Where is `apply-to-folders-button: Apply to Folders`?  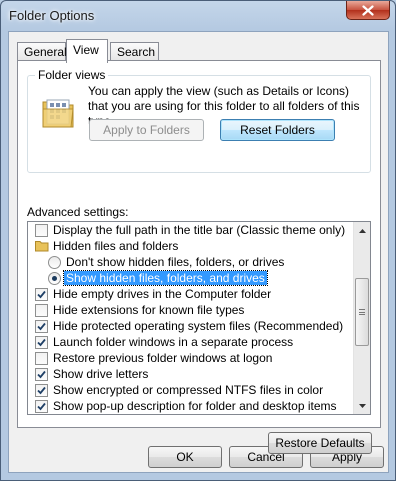 apply-to-folders-button: Apply to Folders is located at coordinates (146, 130).